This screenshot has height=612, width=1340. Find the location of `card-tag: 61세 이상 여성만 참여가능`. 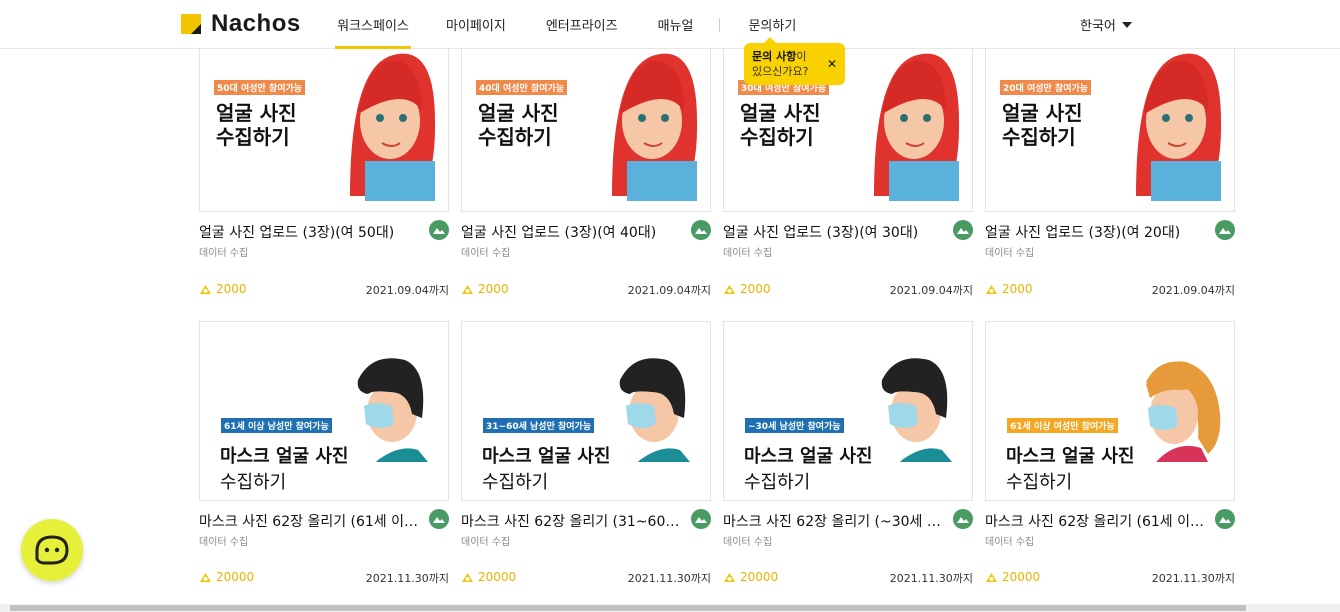

card-tag: 61세 이상 여성만 참여가능 is located at coordinates (1062, 425).